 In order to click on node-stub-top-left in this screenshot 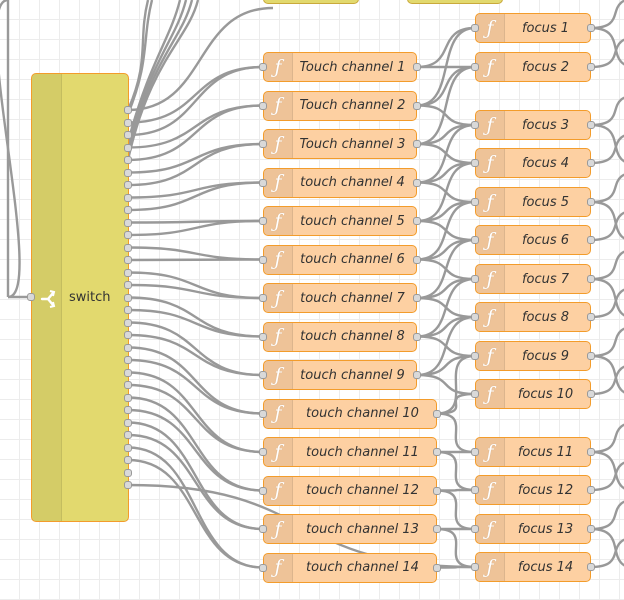, I will do `click(311, 2)`.